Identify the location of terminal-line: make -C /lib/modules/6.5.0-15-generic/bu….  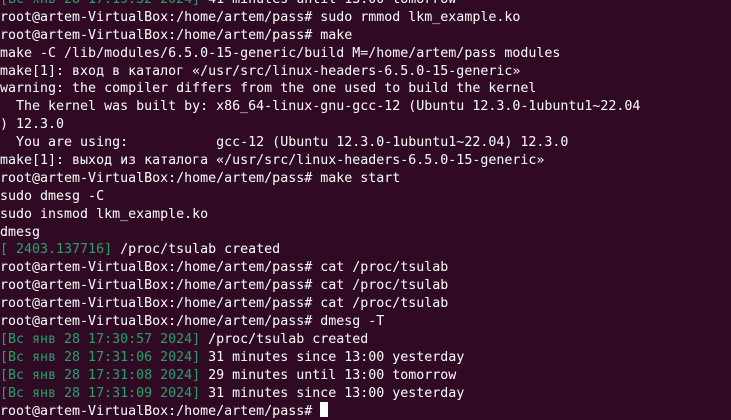
(365, 54).